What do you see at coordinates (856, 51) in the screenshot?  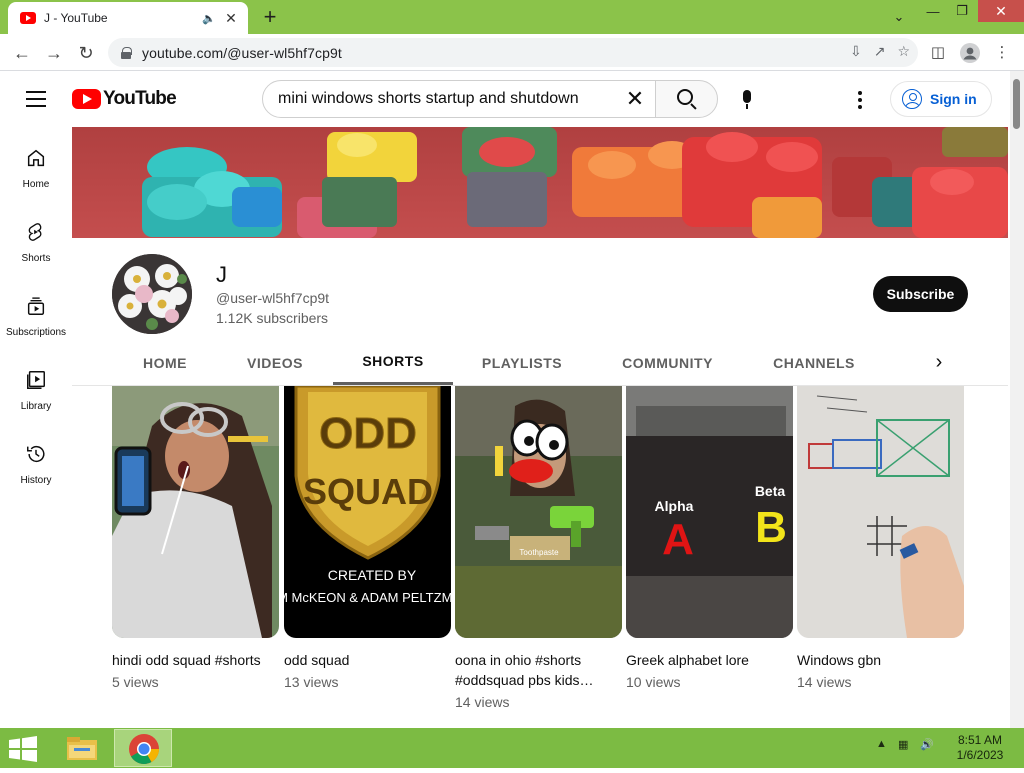 I see `install-app-icon: ⇩` at bounding box center [856, 51].